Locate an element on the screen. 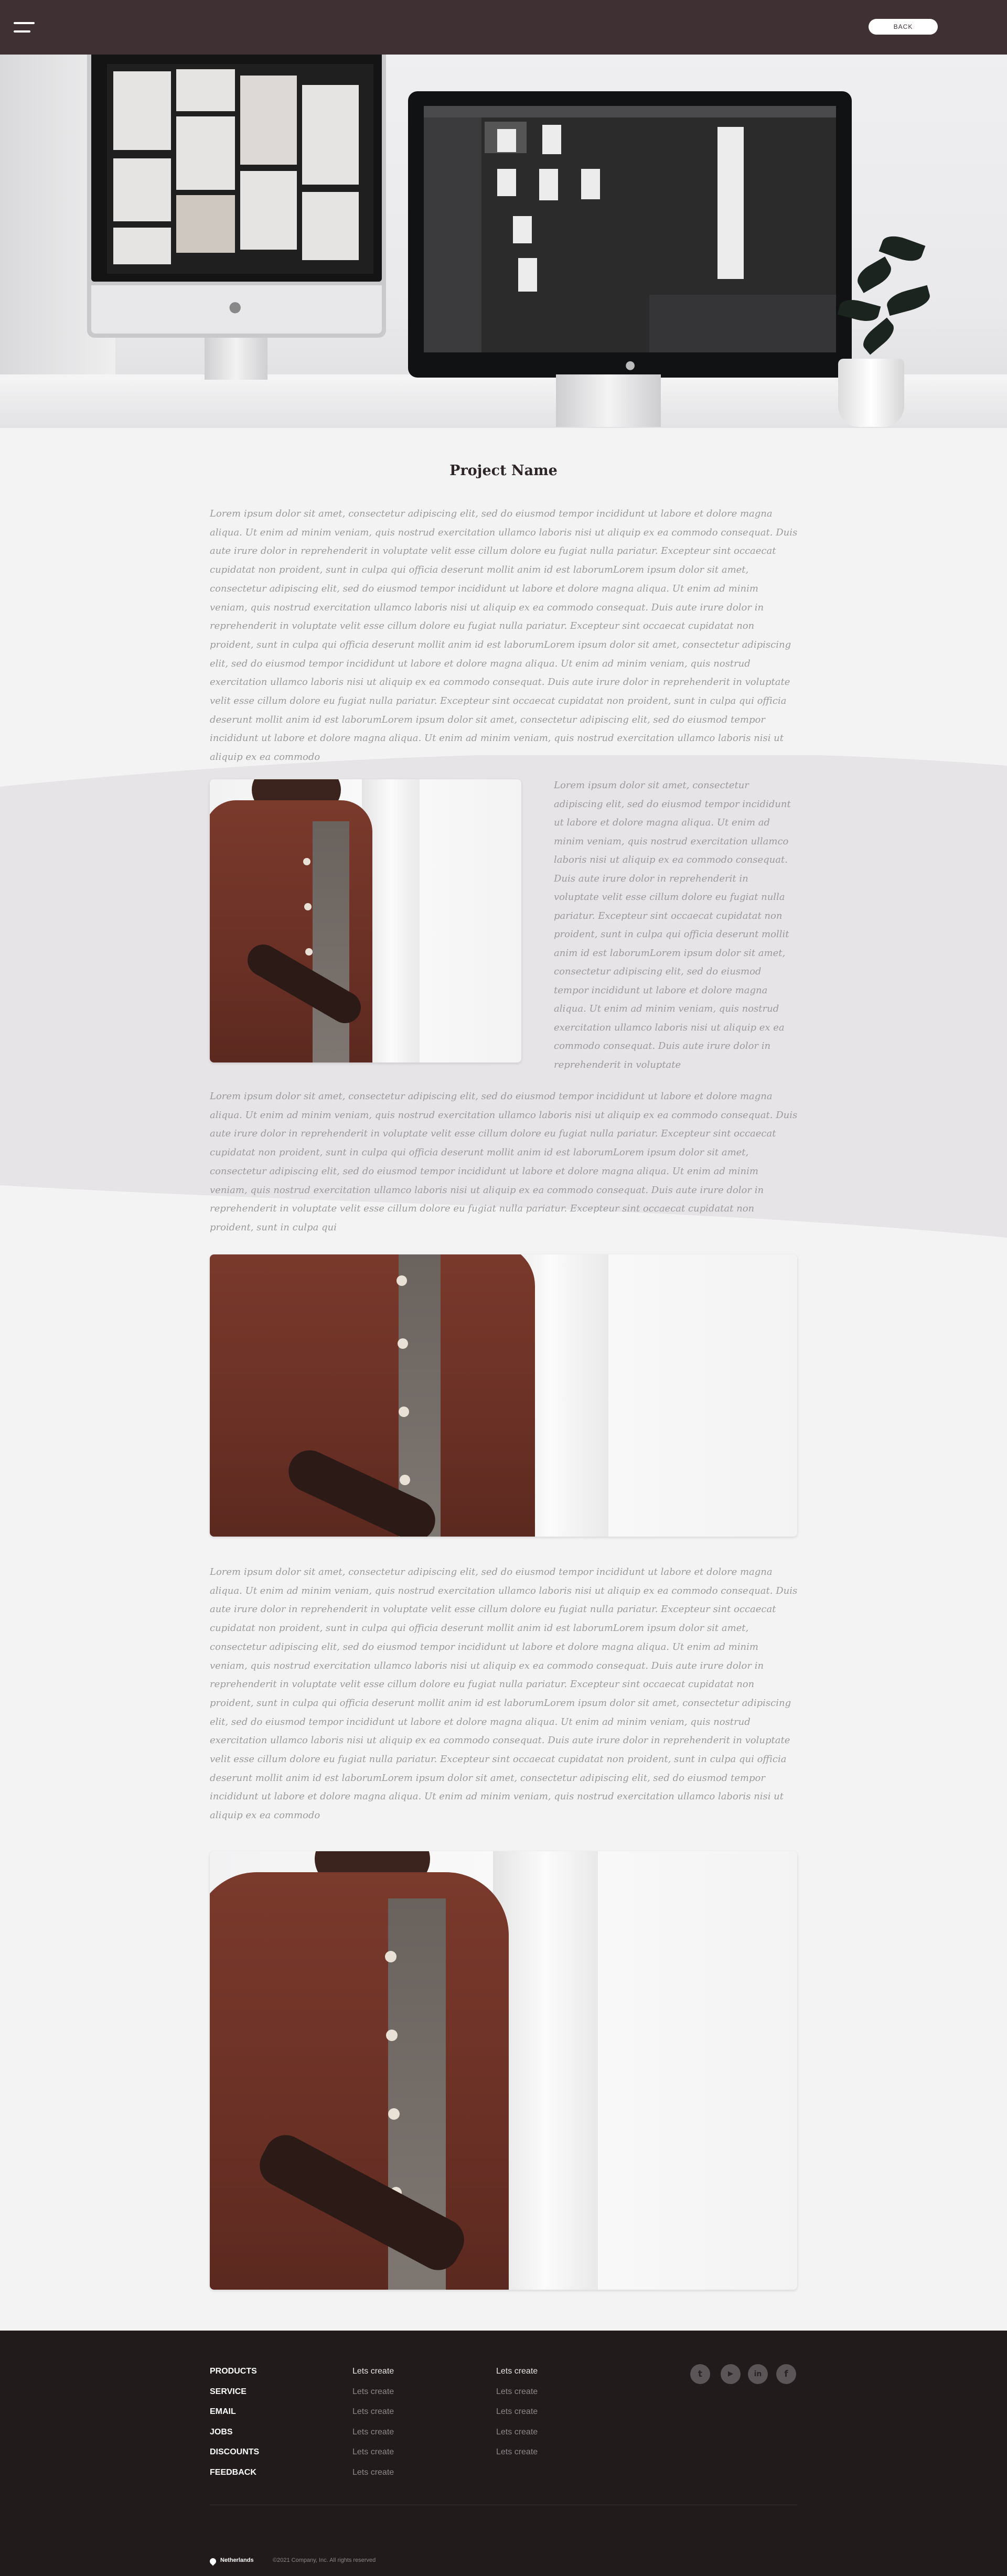  left-imac-screen is located at coordinates (240, 169).